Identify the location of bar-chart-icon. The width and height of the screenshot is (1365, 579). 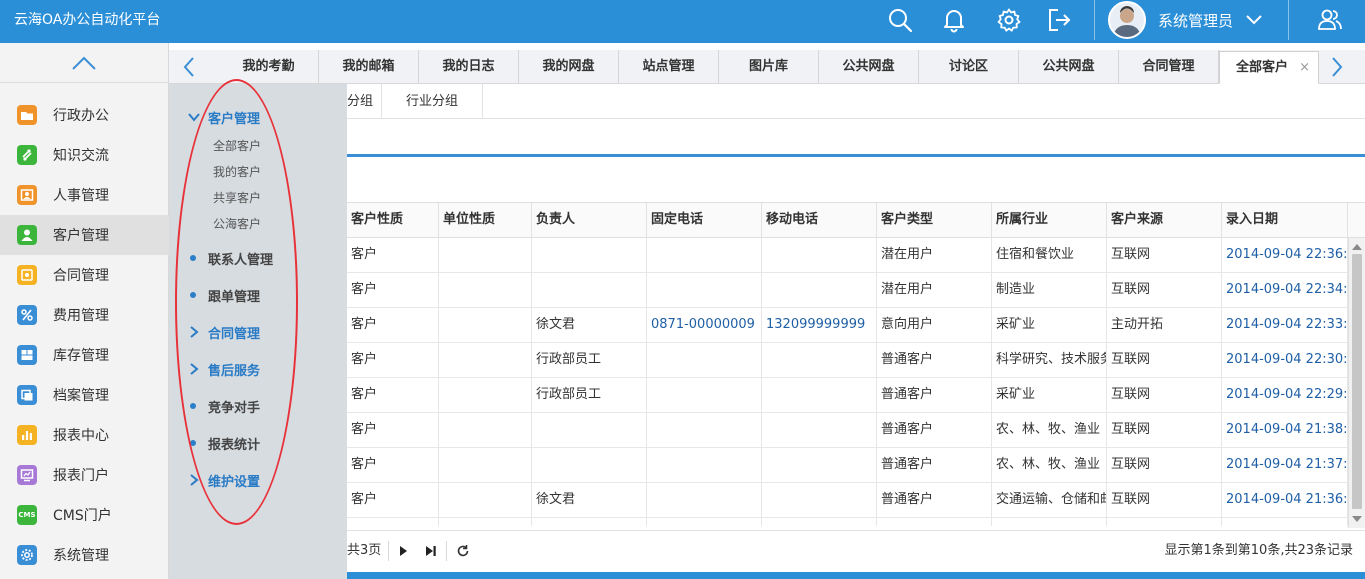
(27, 435).